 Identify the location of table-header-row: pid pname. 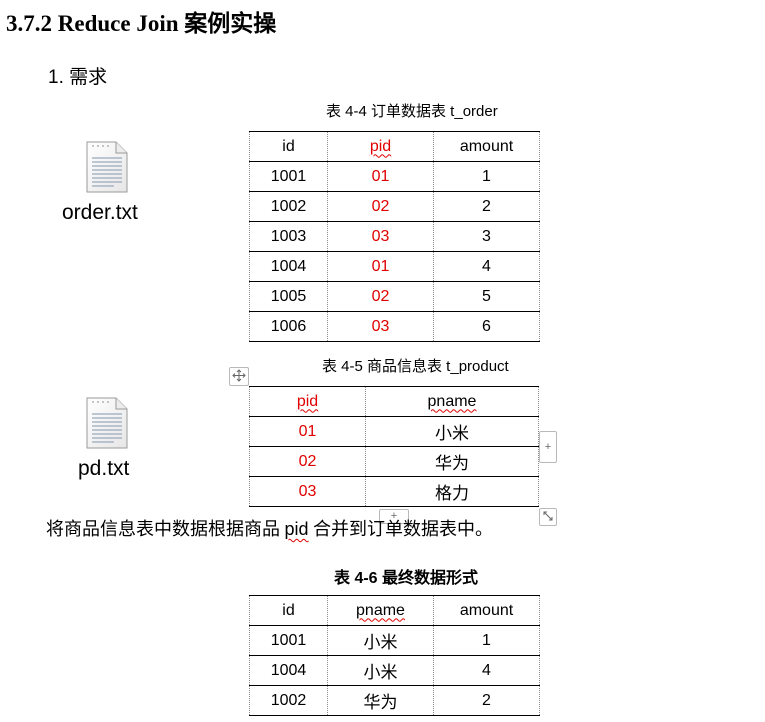
(394, 401).